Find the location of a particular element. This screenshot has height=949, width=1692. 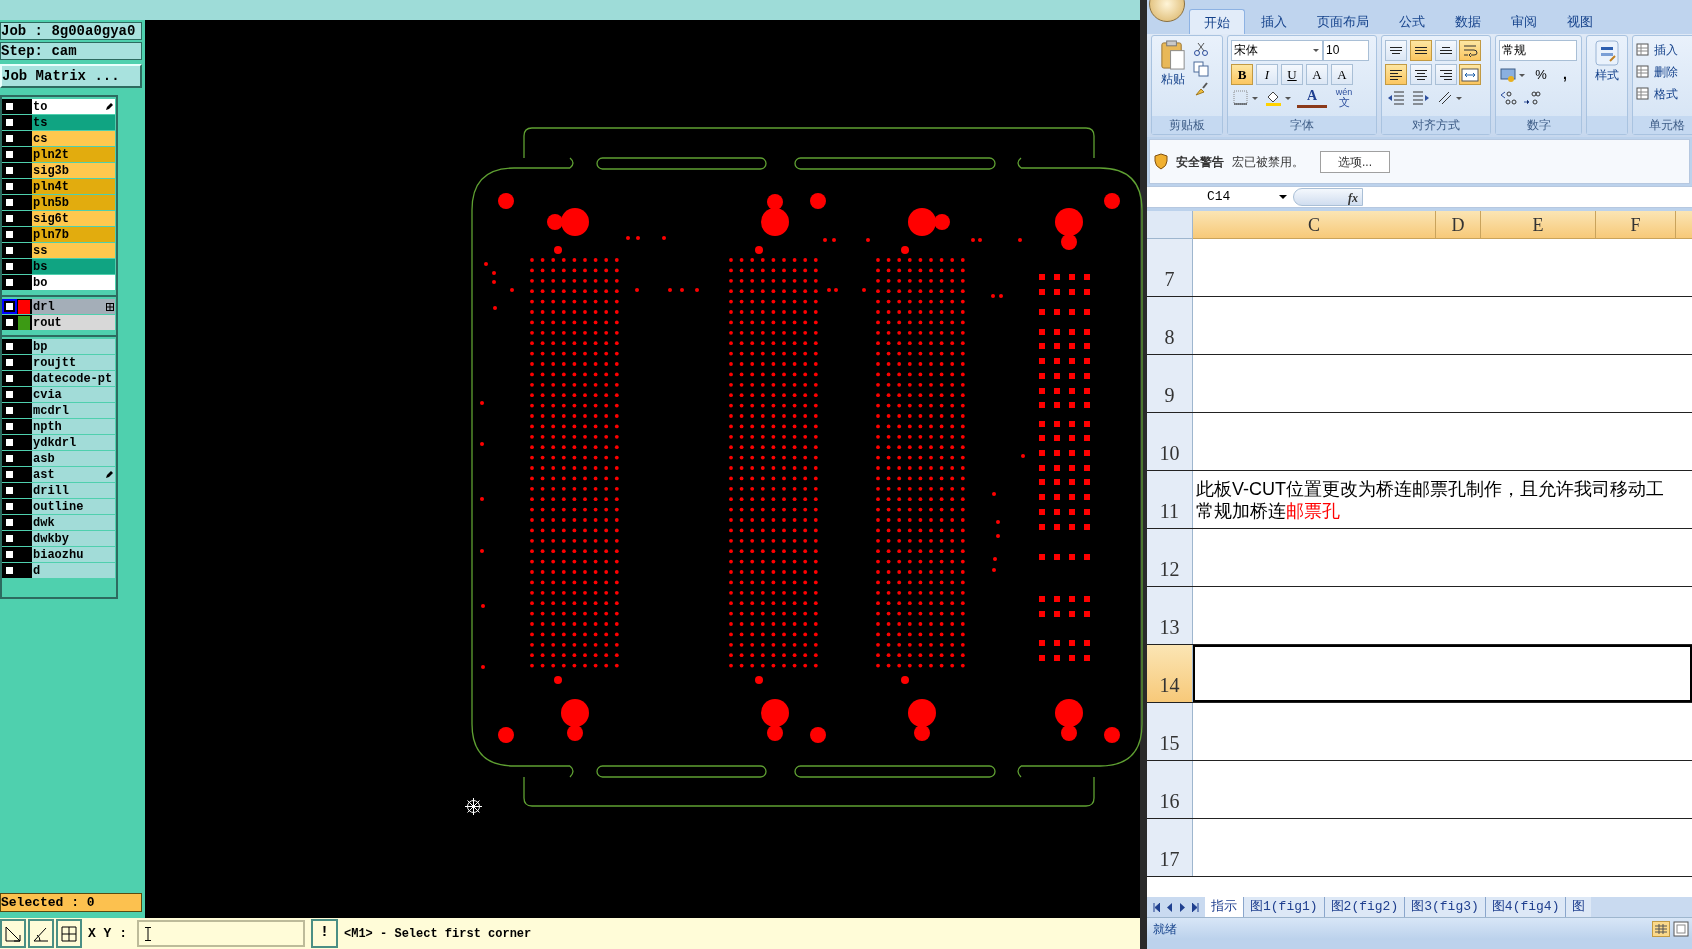

layer-name: drl is located at coordinates (73, 306).